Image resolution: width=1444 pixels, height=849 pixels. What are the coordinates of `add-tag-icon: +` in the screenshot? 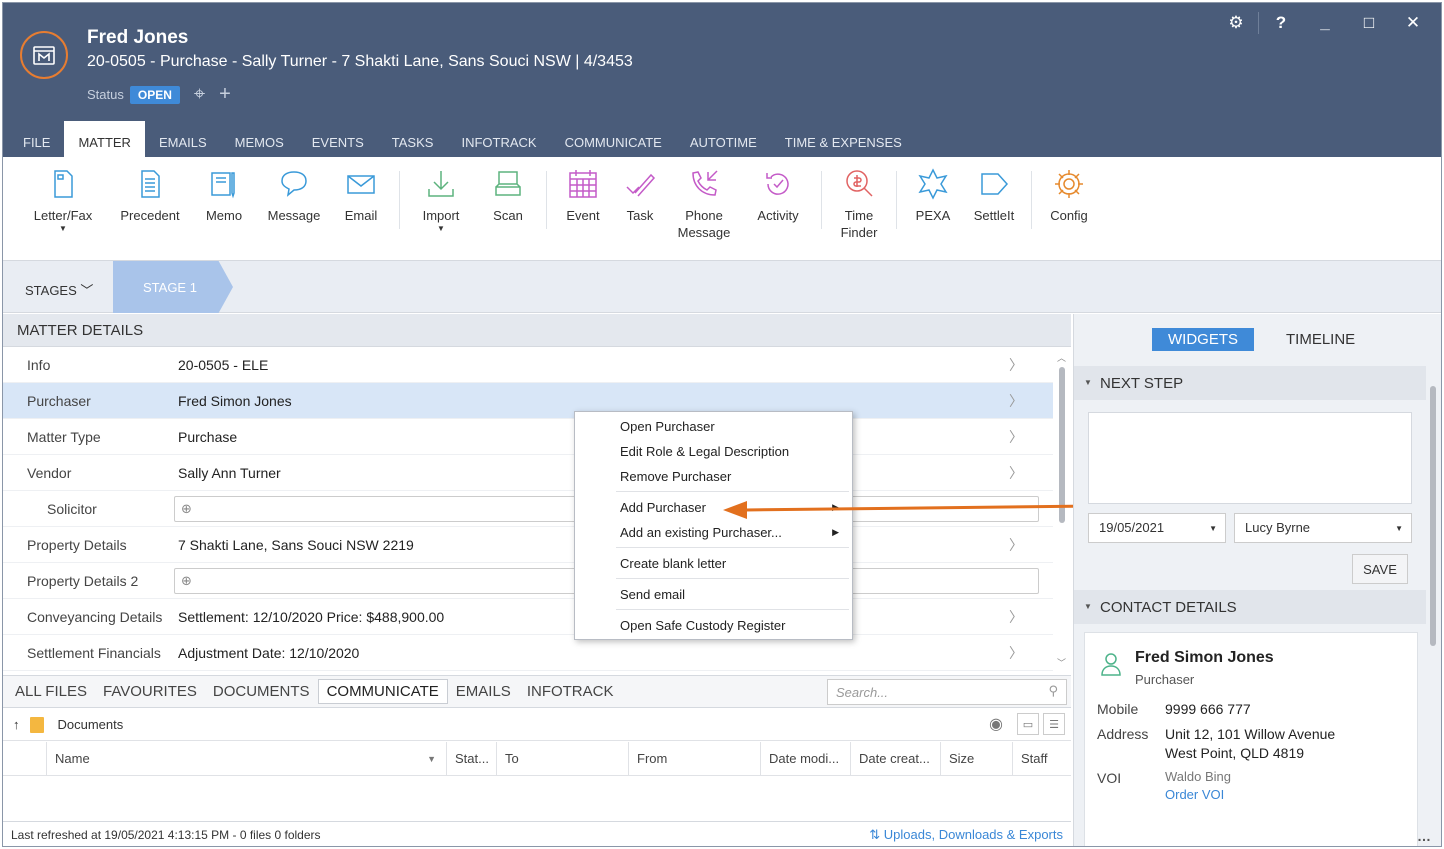 It's located at (225, 94).